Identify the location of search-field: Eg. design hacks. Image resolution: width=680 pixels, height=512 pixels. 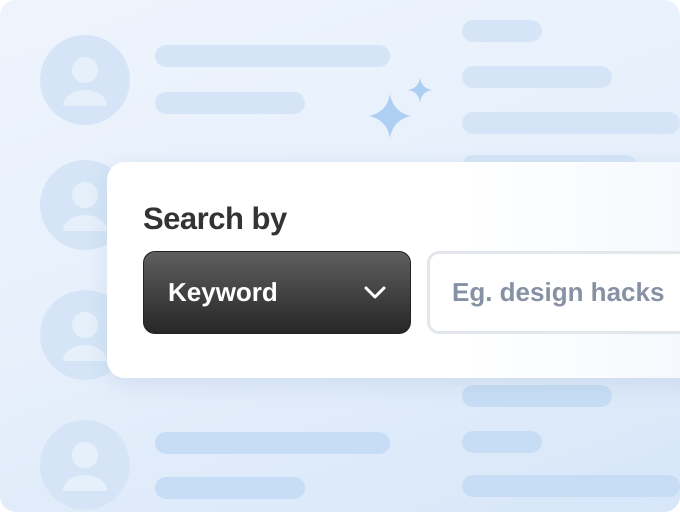
(553, 292).